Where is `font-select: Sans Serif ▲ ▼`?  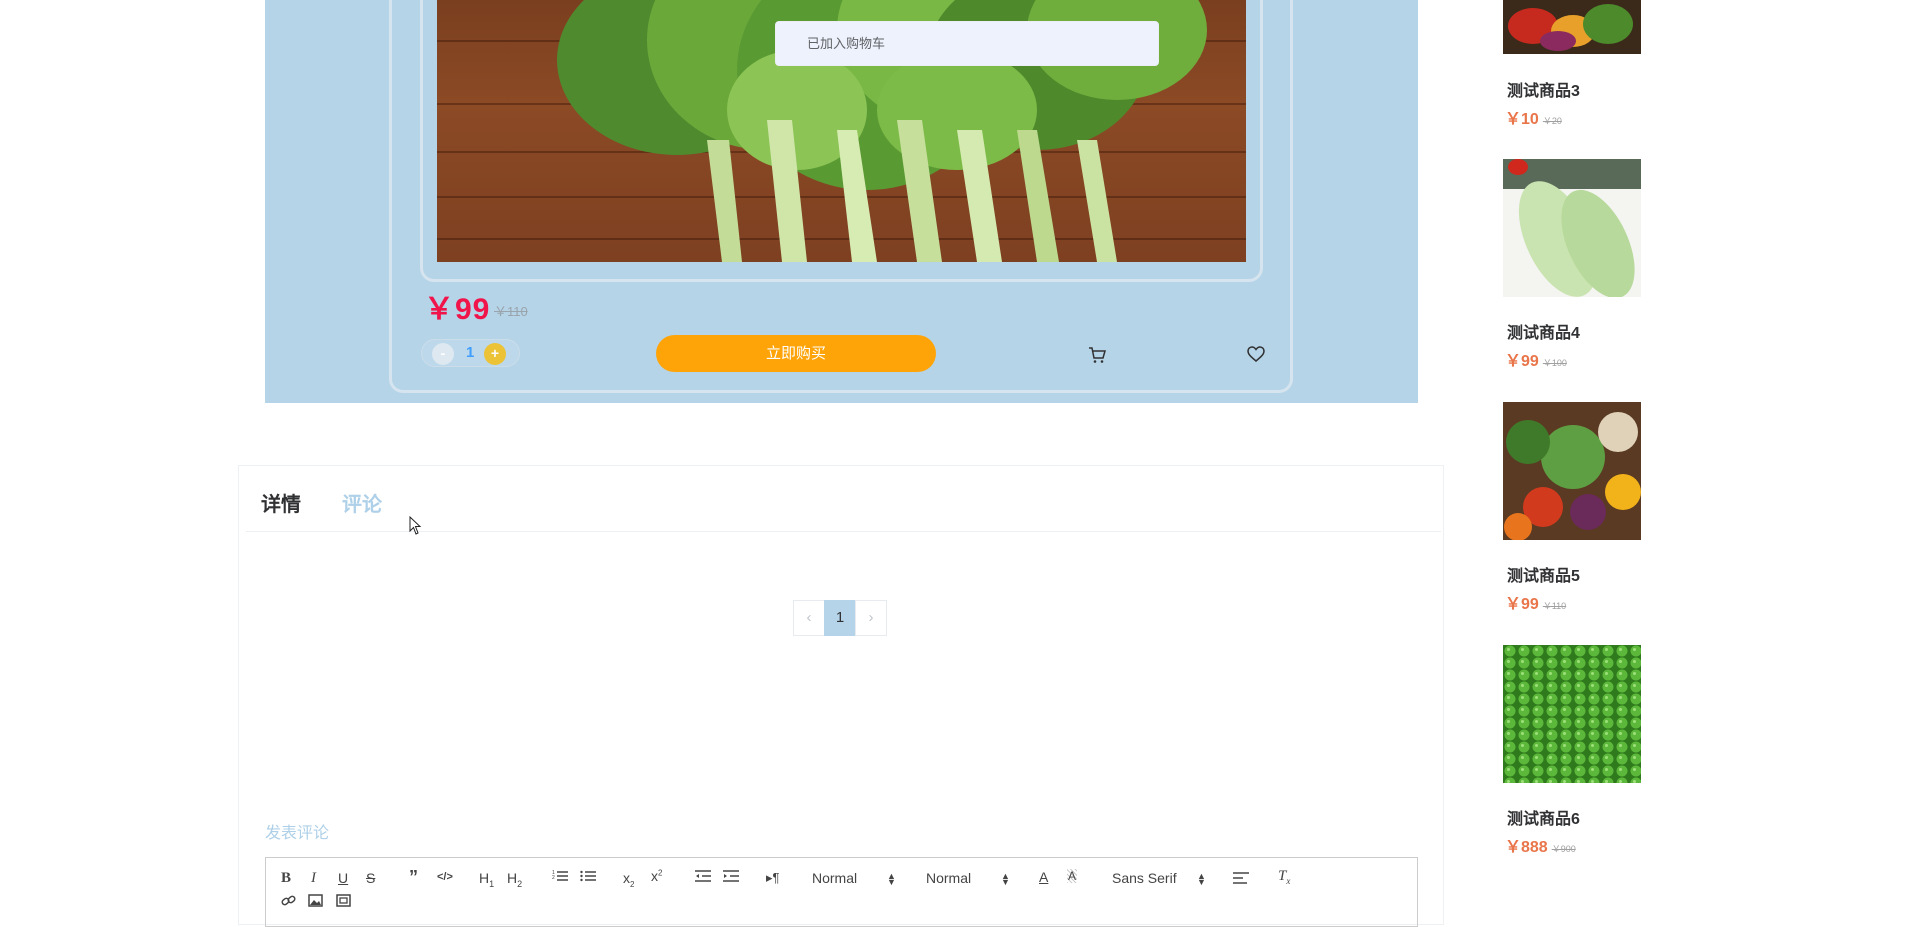
font-select: Sans Serif ▲ ▼ is located at coordinates (1159, 878).